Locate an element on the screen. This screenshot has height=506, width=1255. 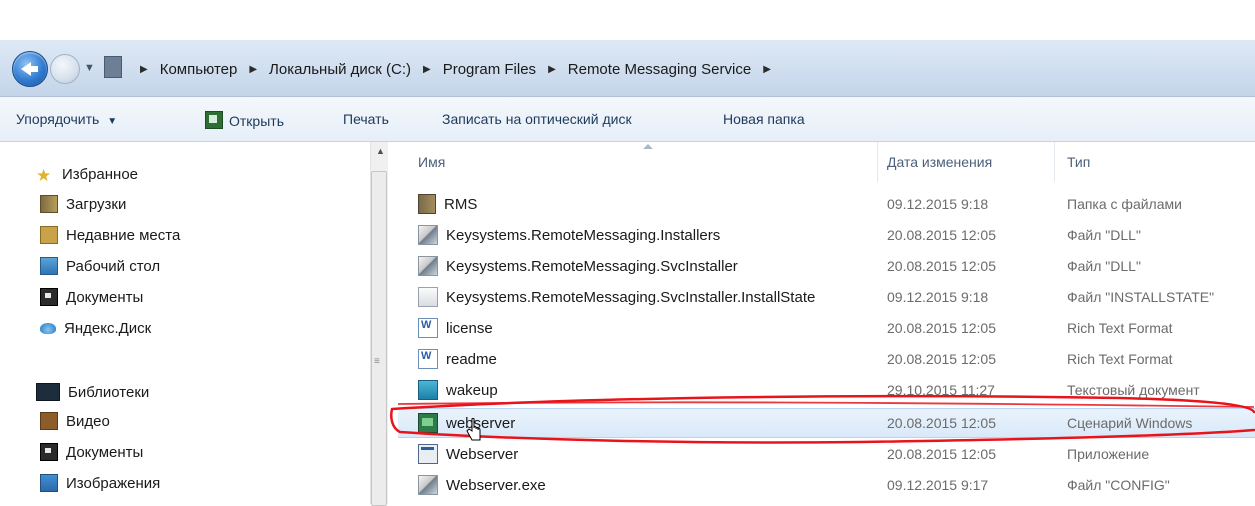
nav-desktop: Рабочий стол is located at coordinates (100, 266).